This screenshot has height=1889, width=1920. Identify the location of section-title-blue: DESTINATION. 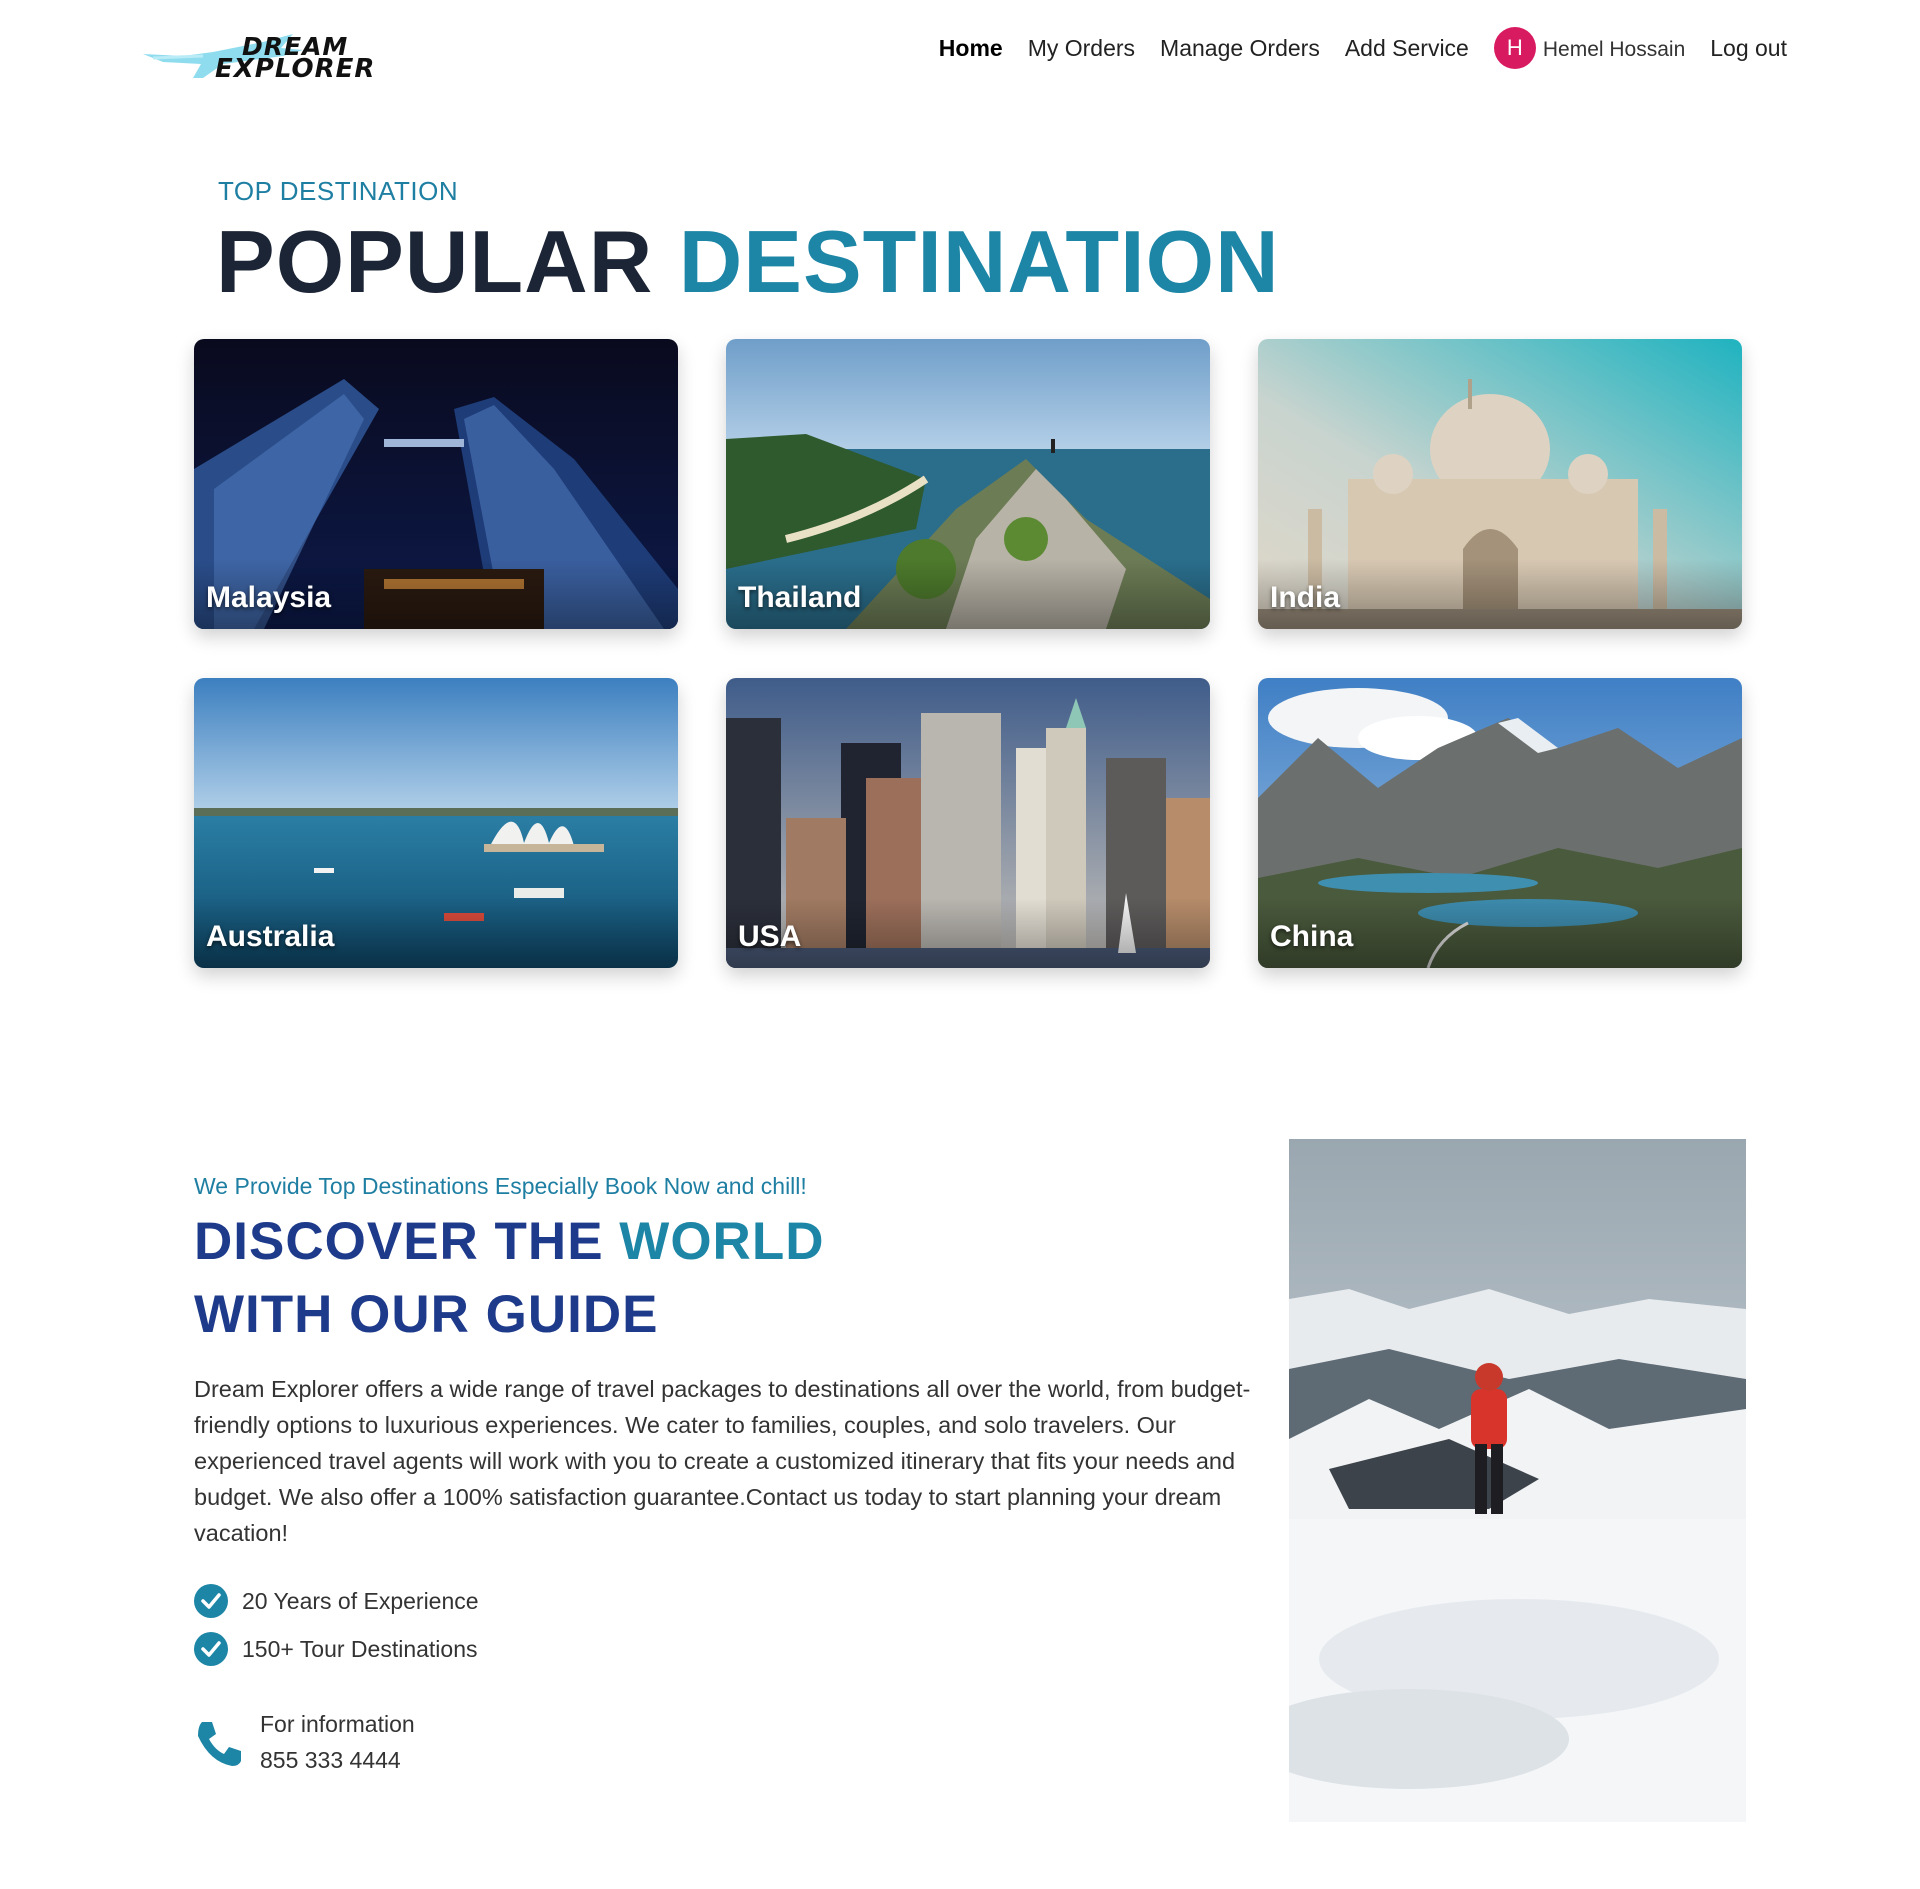
(979, 261).